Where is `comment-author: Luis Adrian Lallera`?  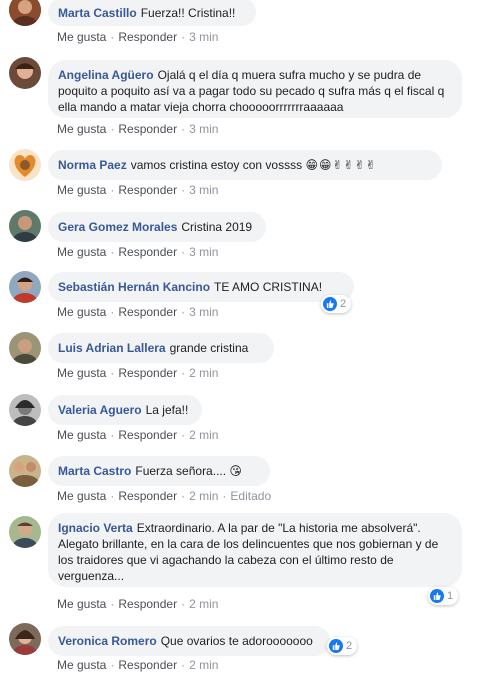
comment-author: Luis Adrian Lallera is located at coordinates (112, 348).